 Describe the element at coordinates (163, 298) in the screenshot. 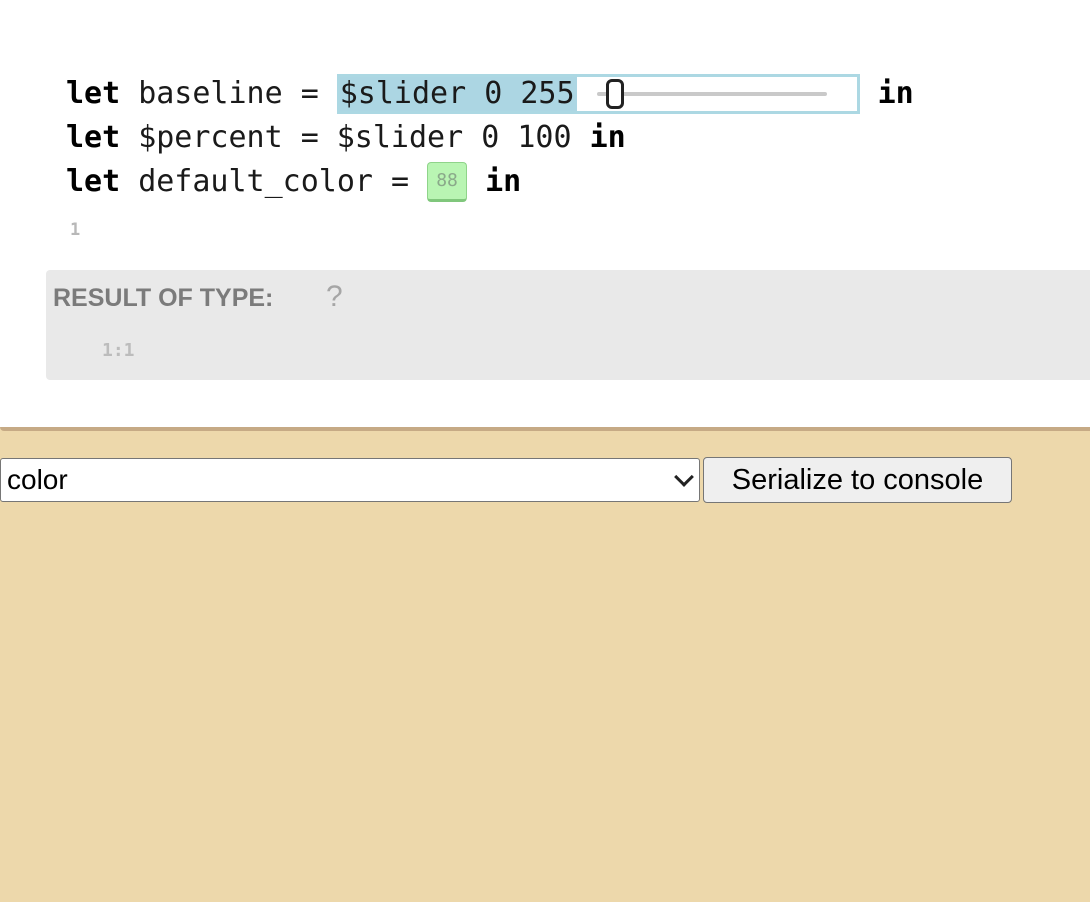

I see `result-type-label: RESULT OF TYPE:` at that location.